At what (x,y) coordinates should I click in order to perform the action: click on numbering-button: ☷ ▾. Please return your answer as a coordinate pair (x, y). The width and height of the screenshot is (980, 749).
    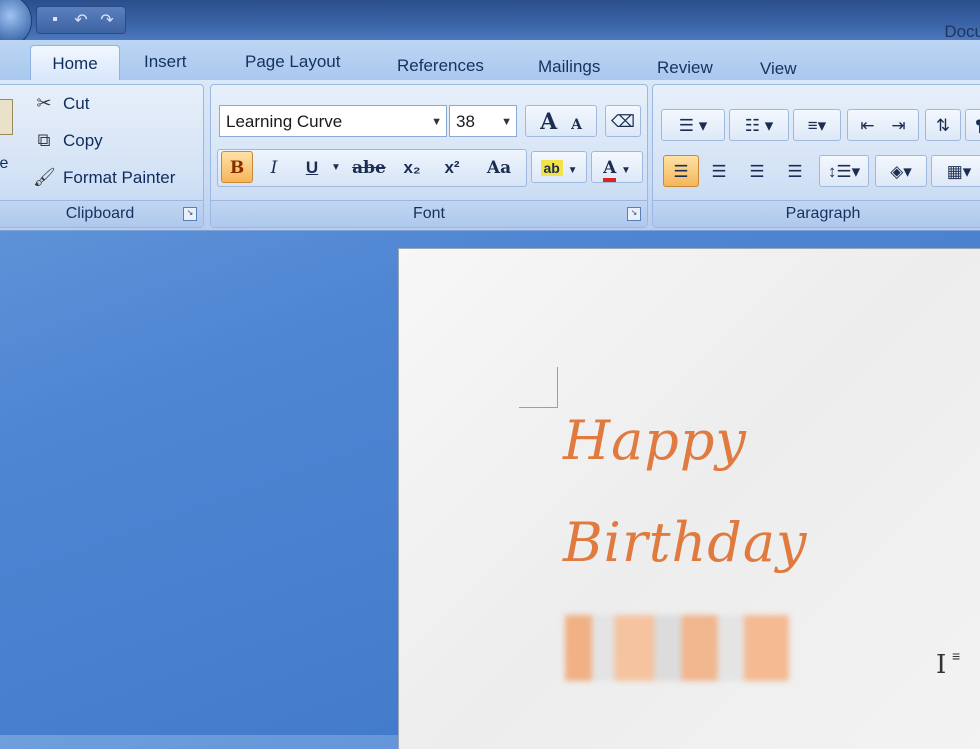
    Looking at the image, I should click on (759, 125).